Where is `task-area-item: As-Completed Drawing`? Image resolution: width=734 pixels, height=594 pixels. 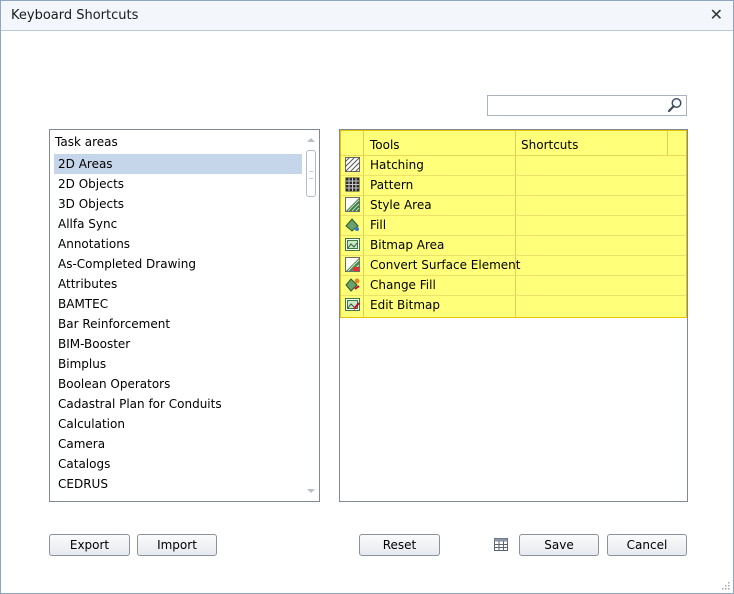
task-area-item: As-Completed Drawing is located at coordinates (178, 264).